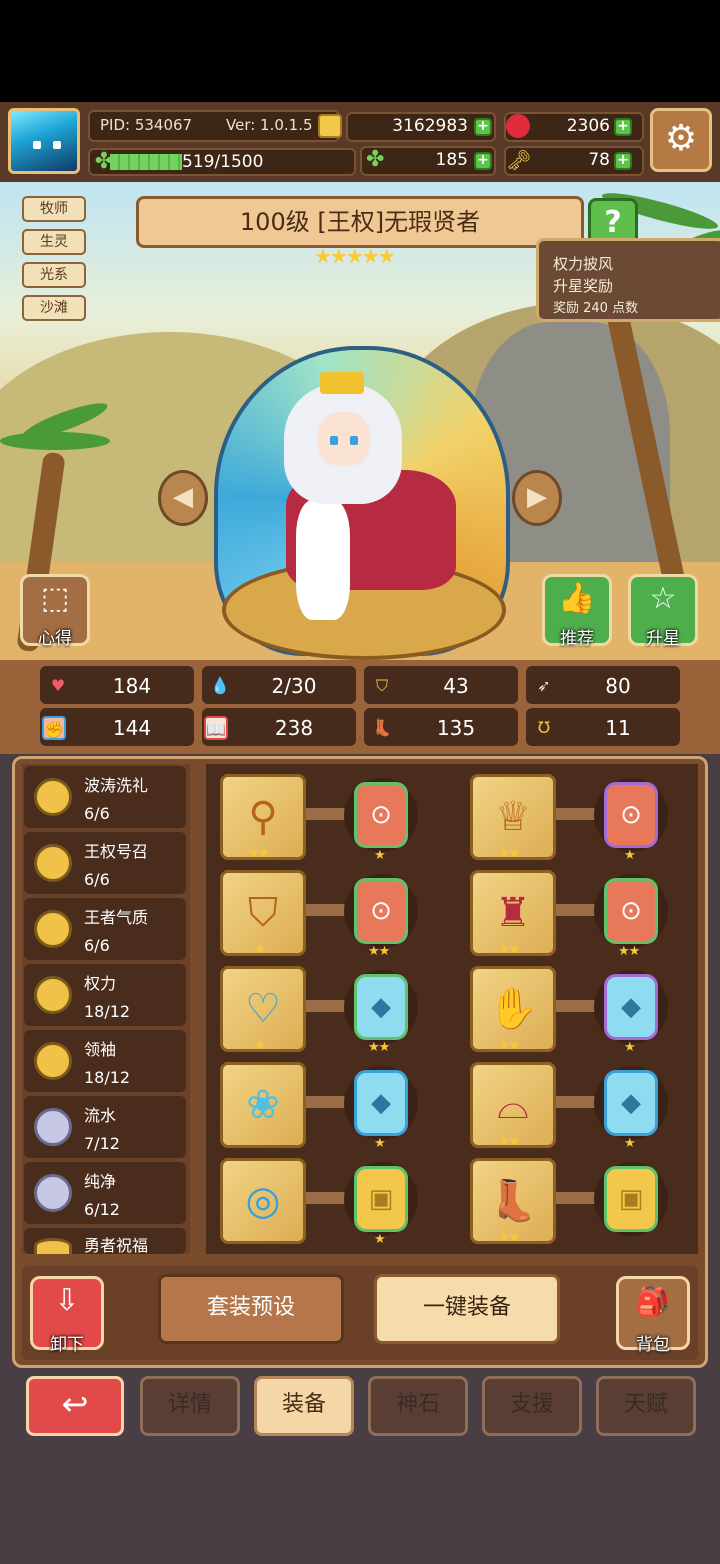 The width and height of the screenshot is (720, 1564). Describe the element at coordinates (588, 126) in the screenshot. I see `ruby-amount: 2306` at that location.